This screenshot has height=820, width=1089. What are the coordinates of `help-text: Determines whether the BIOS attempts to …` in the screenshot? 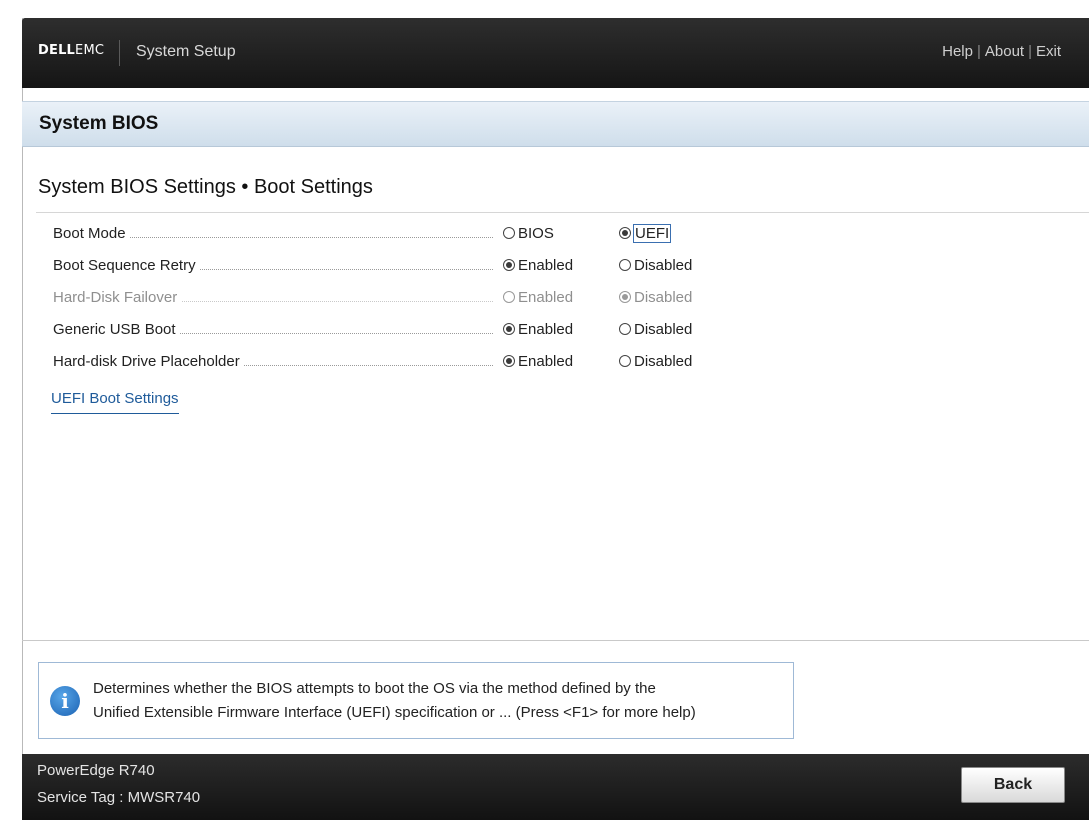 It's located at (394, 700).